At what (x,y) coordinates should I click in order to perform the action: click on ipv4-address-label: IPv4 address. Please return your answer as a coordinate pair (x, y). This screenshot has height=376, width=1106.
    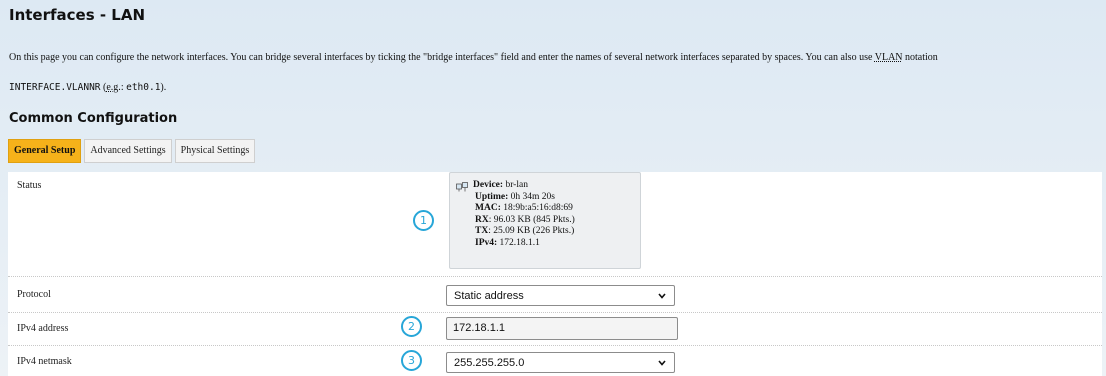
    Looking at the image, I should click on (43, 328).